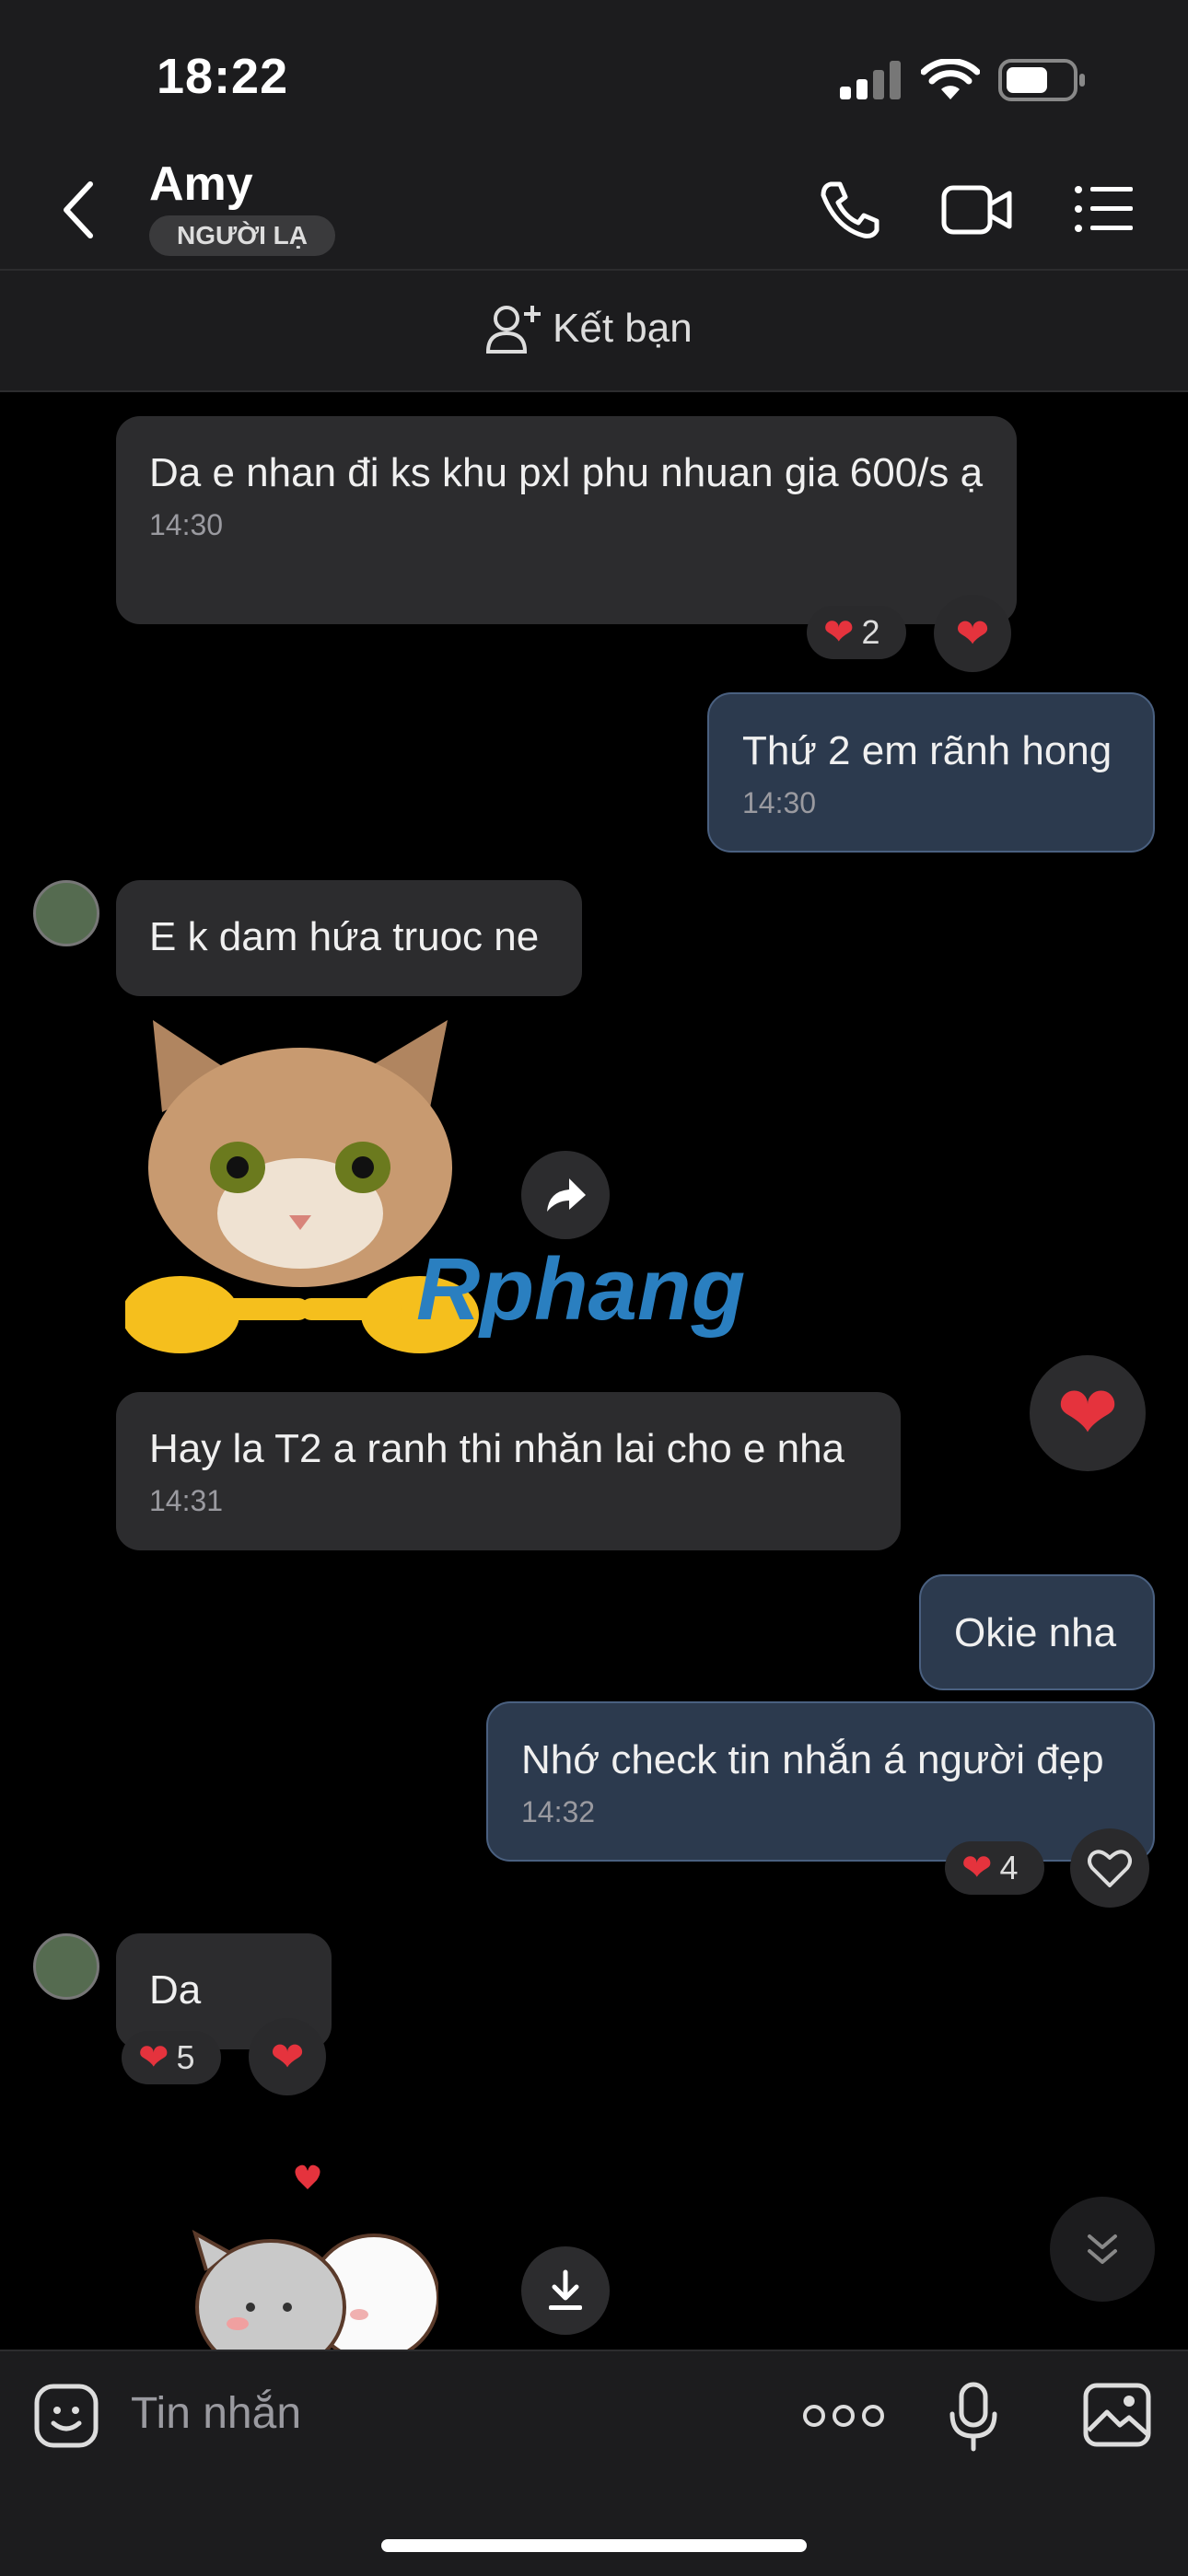 This screenshot has height=2576, width=1188. Describe the element at coordinates (849, 209) in the screenshot. I see `phone-call-icon` at that location.